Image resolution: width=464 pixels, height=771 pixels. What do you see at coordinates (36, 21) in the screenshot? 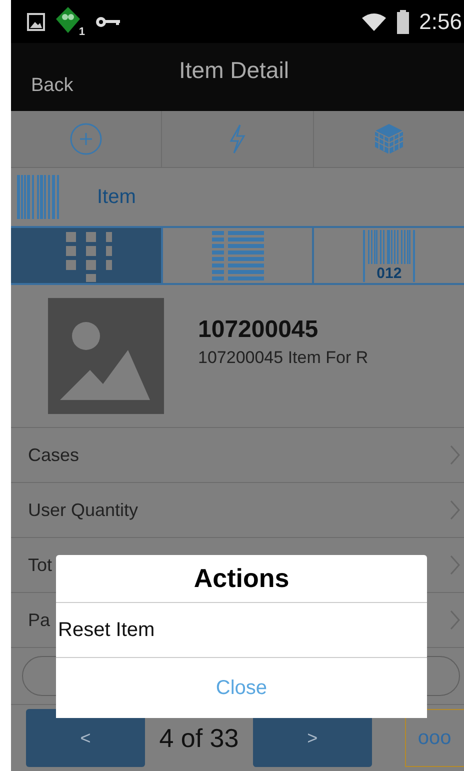
I see `image-icon` at bounding box center [36, 21].